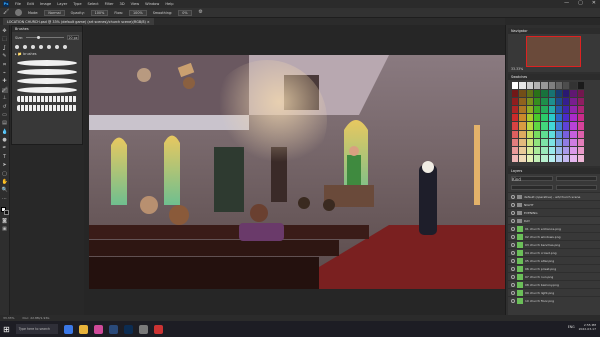  Describe the element at coordinates (571, 327) in the screenshot. I see `language-indicator: ENG` at that location.